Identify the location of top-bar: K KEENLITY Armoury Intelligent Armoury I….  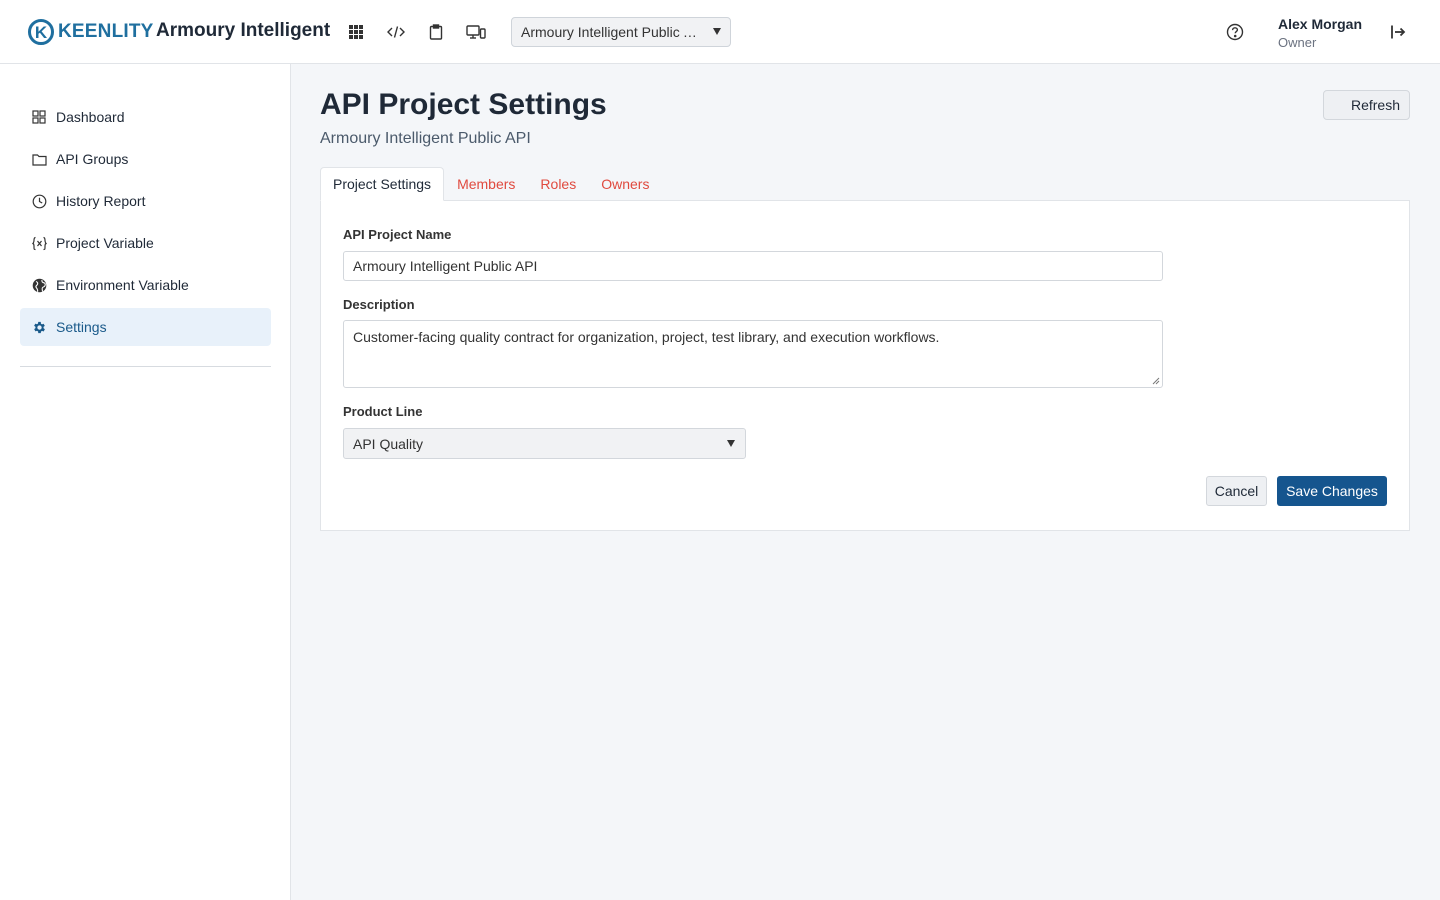
(720, 32).